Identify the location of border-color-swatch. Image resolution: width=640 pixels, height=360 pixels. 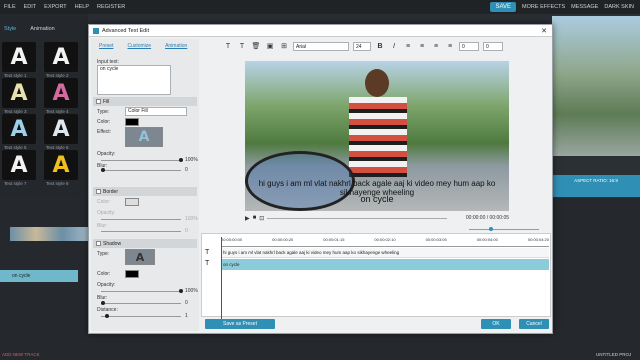
(132, 202).